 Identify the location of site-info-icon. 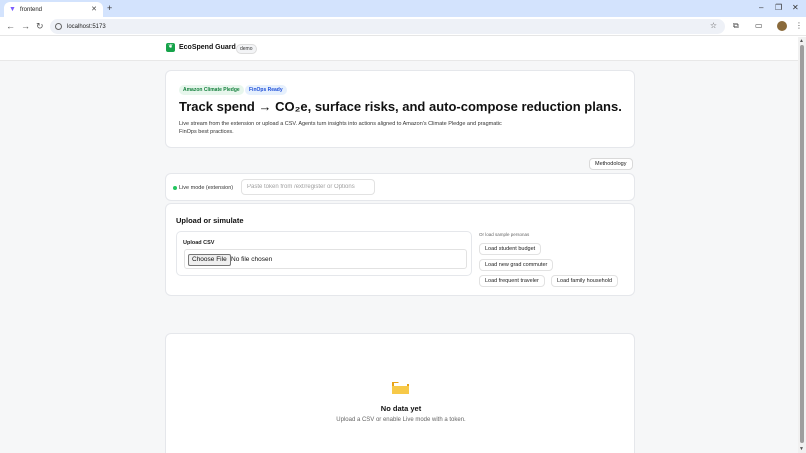
(58, 26).